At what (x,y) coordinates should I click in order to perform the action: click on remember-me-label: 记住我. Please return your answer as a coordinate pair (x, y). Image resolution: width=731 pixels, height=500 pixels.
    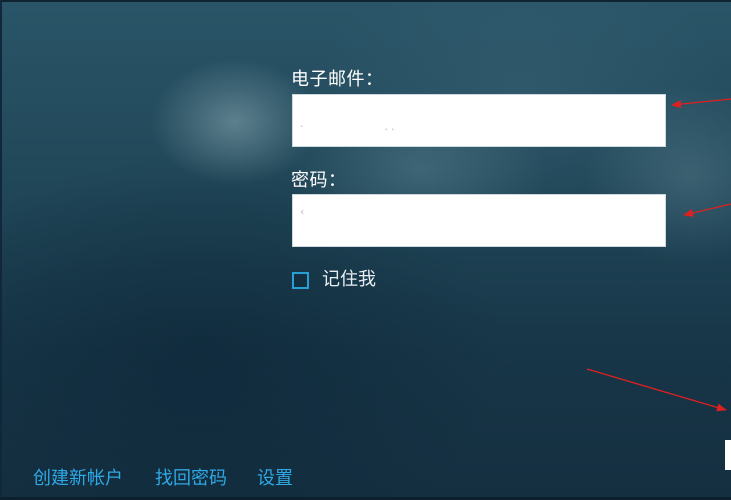
    Looking at the image, I should click on (349, 279).